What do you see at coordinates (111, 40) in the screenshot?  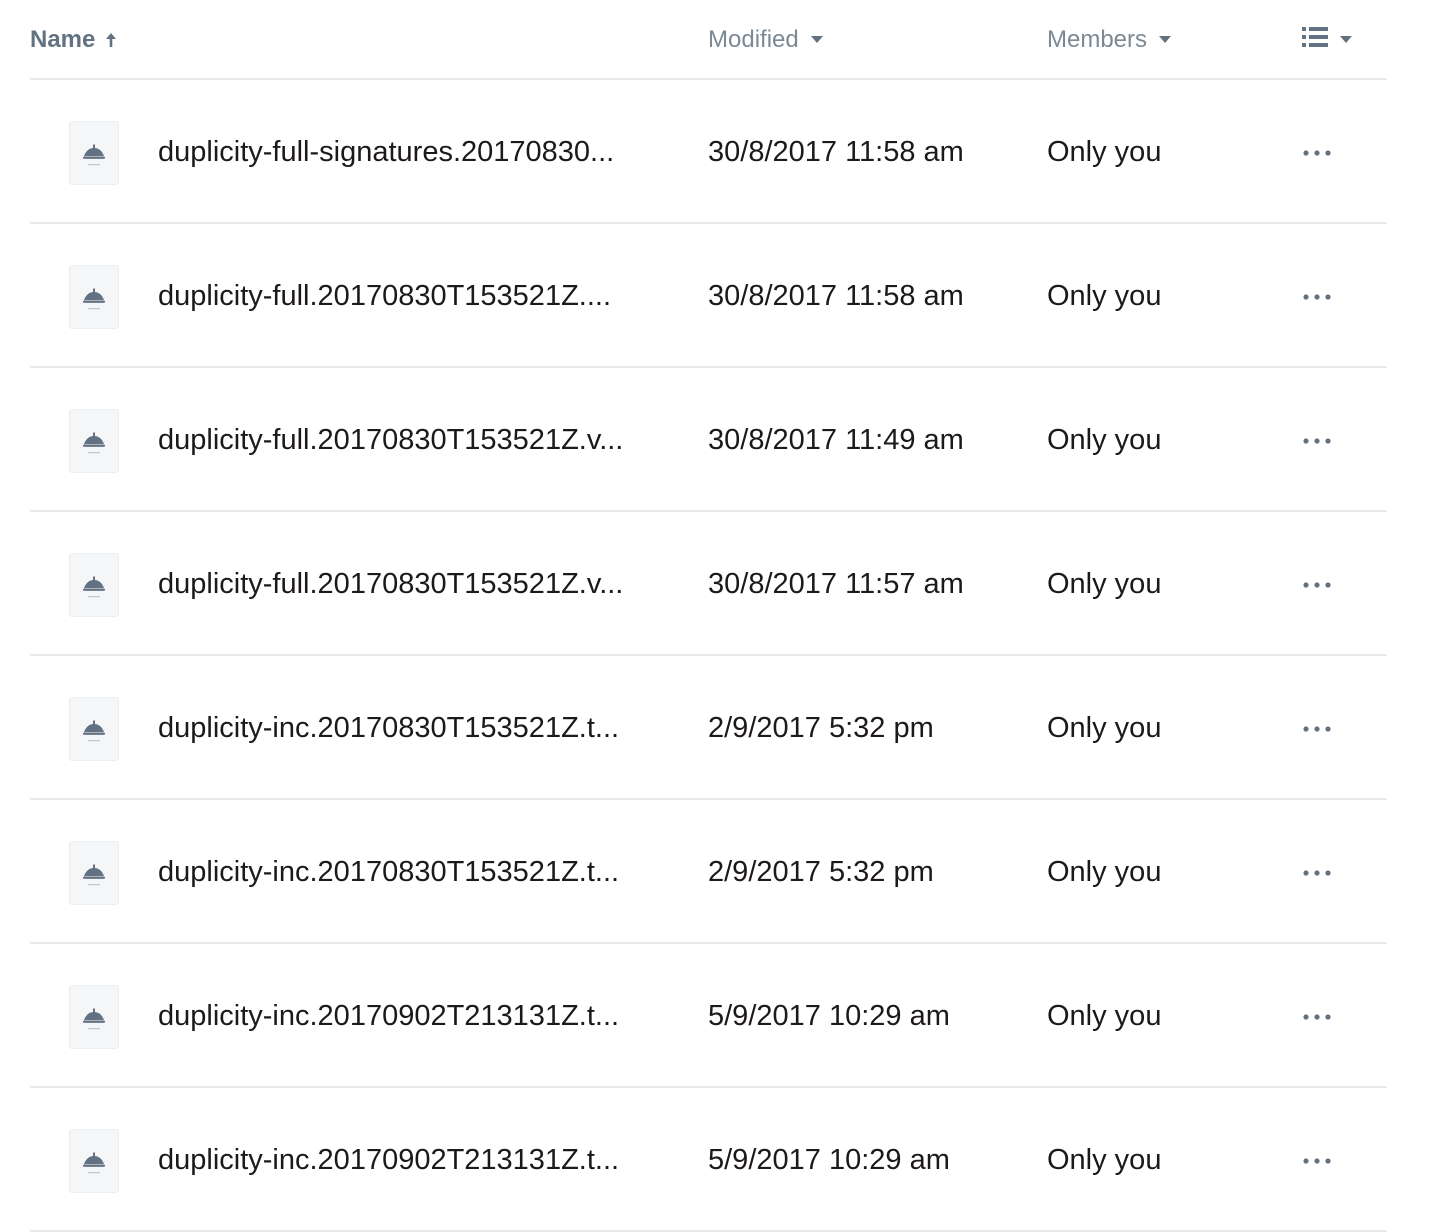 I see `arrow-up-icon` at bounding box center [111, 40].